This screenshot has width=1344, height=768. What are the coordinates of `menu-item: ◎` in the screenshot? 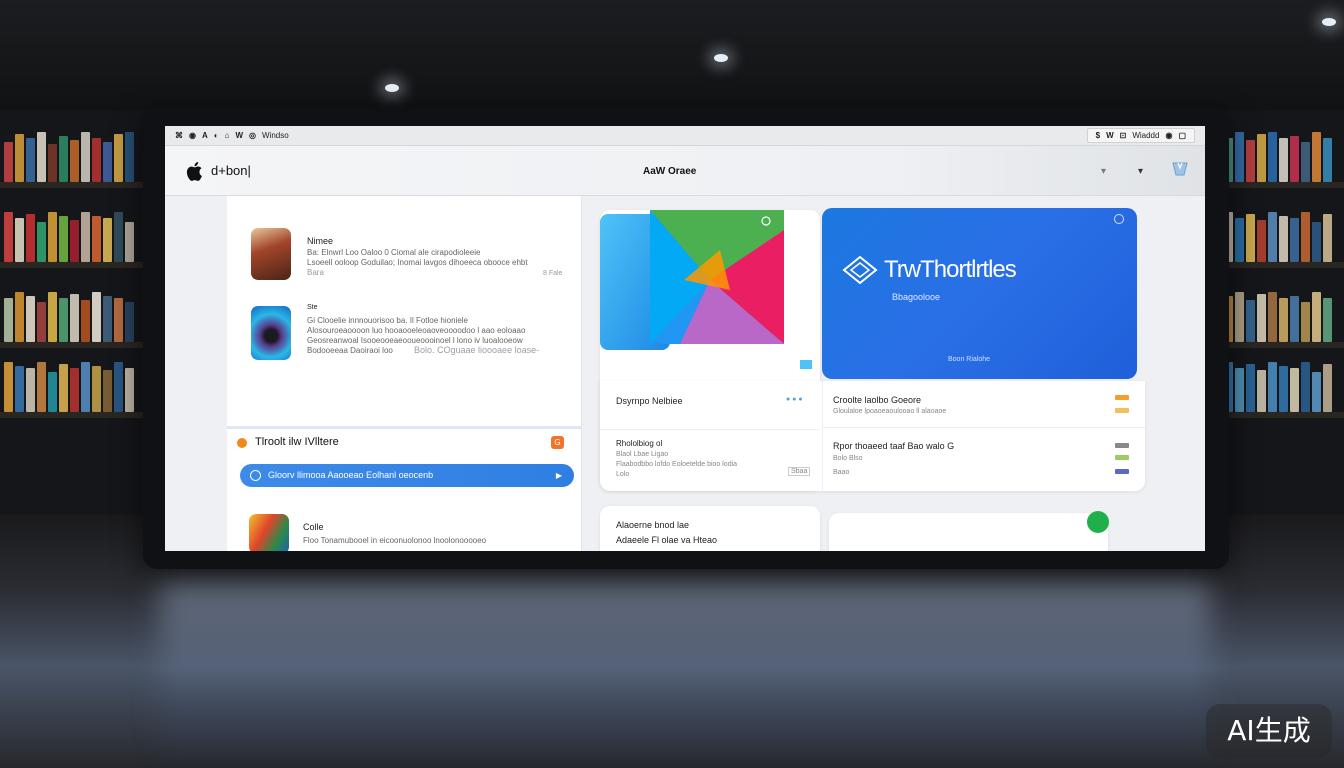 It's located at (252, 135).